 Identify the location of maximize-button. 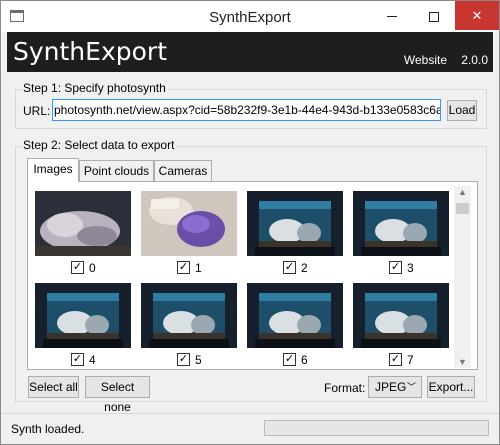
(434, 15).